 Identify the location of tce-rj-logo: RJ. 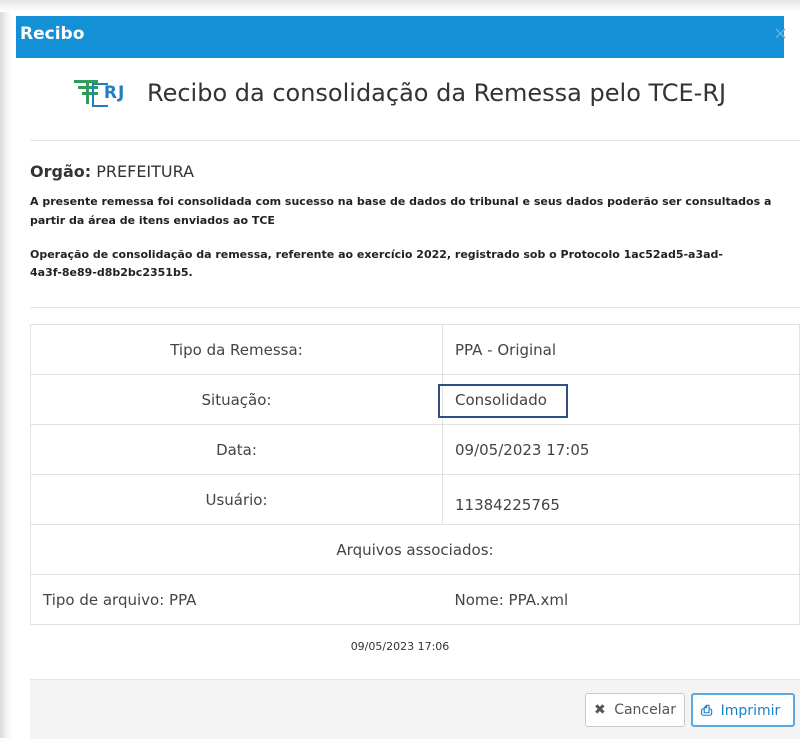
(102, 93).